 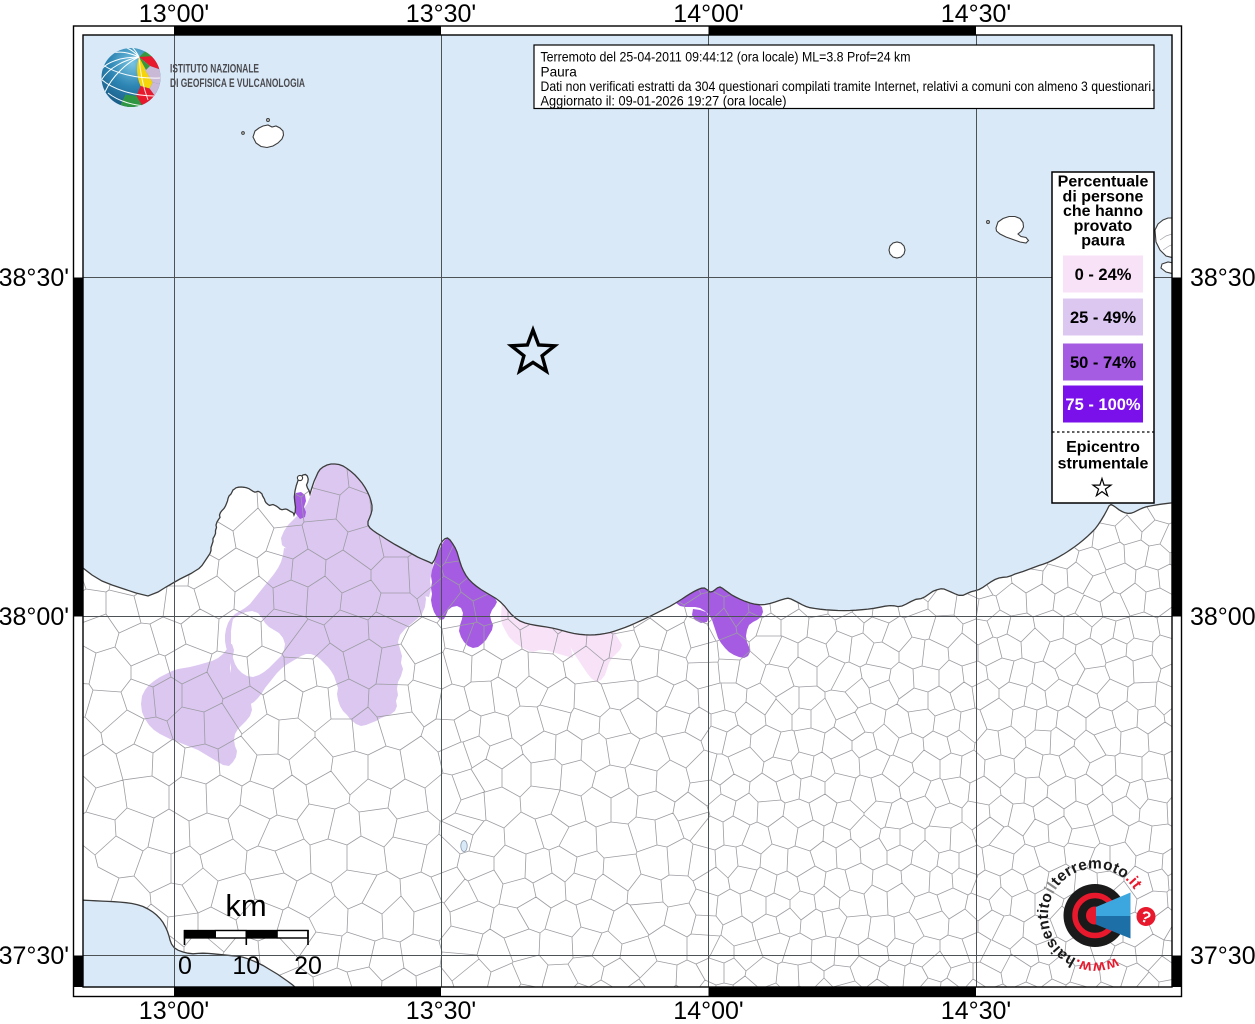 I want to click on svg-text: Paura, so click(x=559, y=71).